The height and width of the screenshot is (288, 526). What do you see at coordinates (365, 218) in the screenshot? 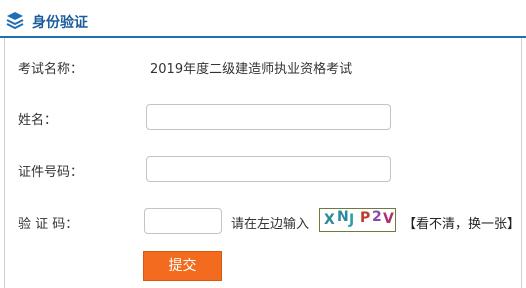
I see `captcha-char: P` at bounding box center [365, 218].